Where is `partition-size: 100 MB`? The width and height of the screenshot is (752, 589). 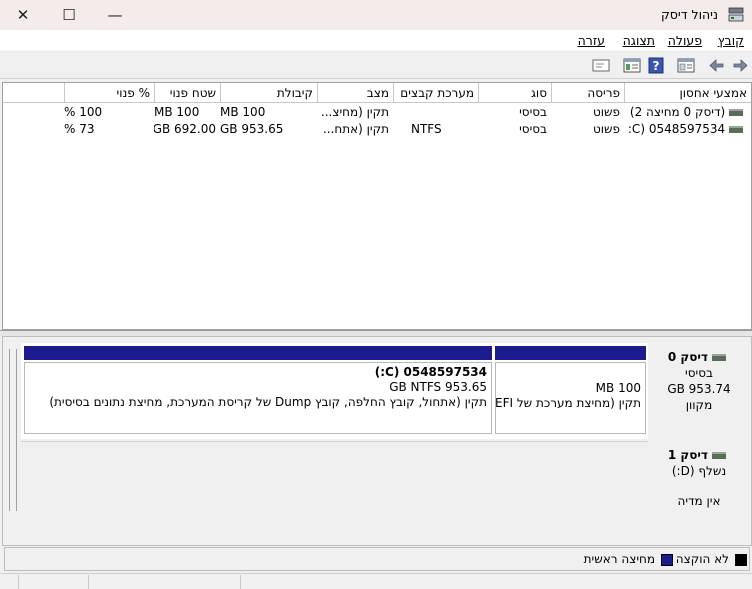
partition-size: 100 MB is located at coordinates (618, 388).